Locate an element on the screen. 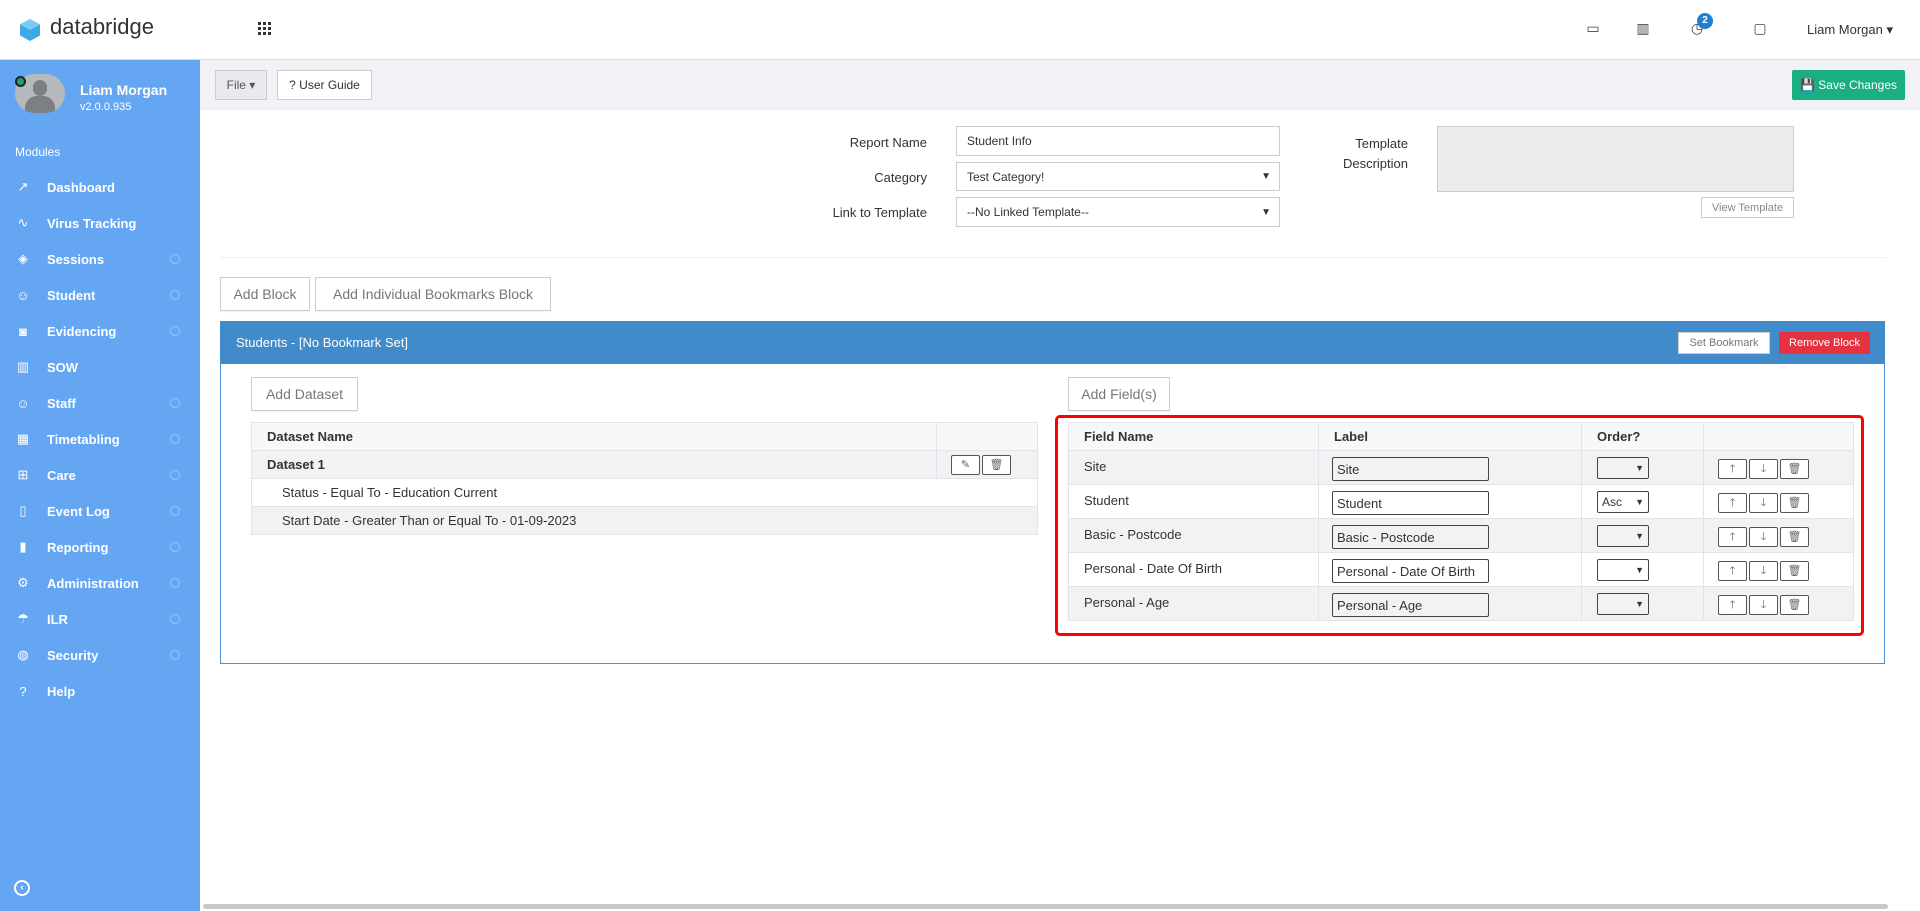 The image size is (1920, 911). help-icon: ? is located at coordinates (23, 691).